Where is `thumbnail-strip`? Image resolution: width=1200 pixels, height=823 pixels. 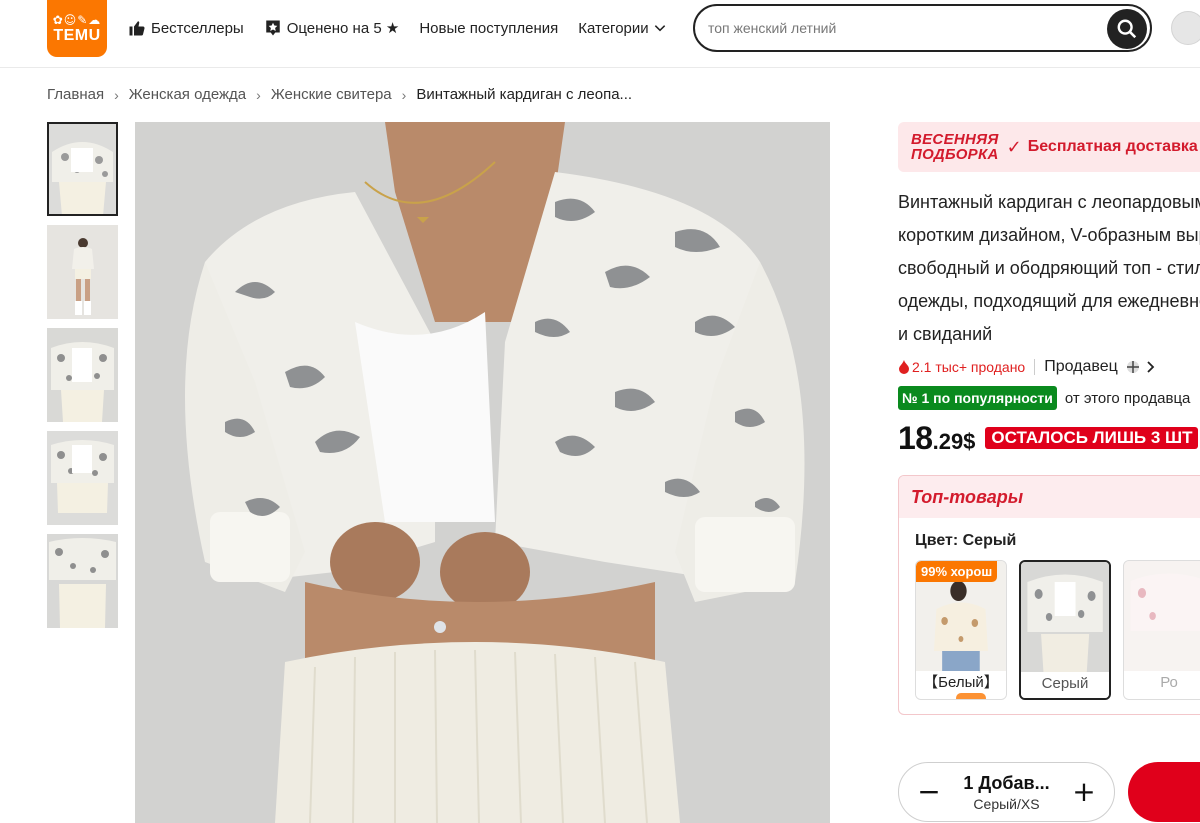 thumbnail-strip is located at coordinates (82, 379).